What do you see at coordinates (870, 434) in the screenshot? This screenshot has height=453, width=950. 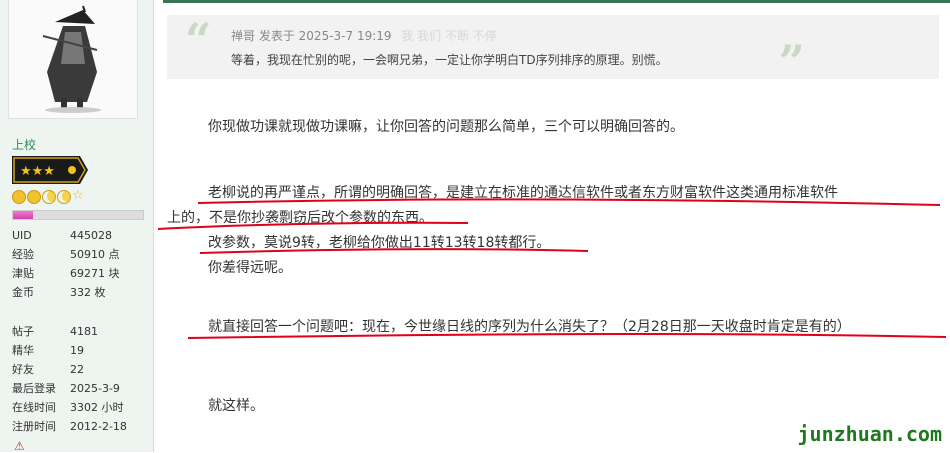 I see `site-watermark: junzhuan.com` at bounding box center [870, 434].